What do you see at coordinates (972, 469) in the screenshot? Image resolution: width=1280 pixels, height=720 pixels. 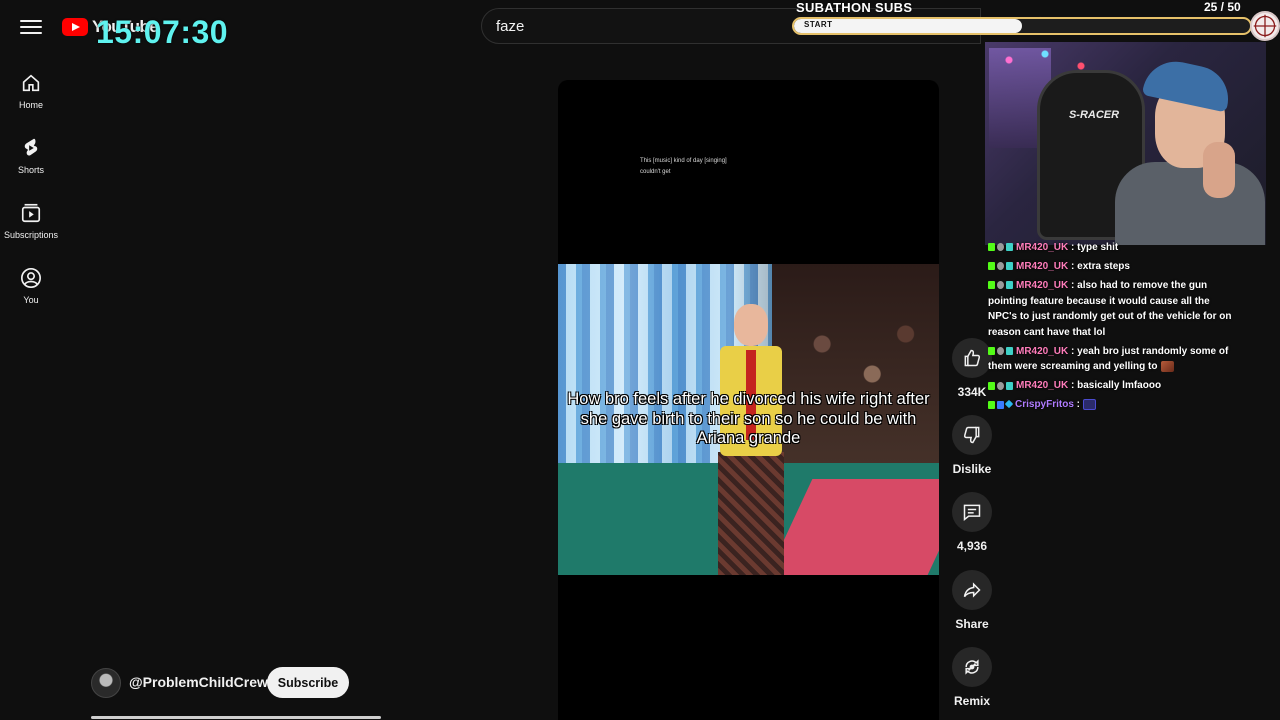 I see `dislike-label: Dislike` at bounding box center [972, 469].